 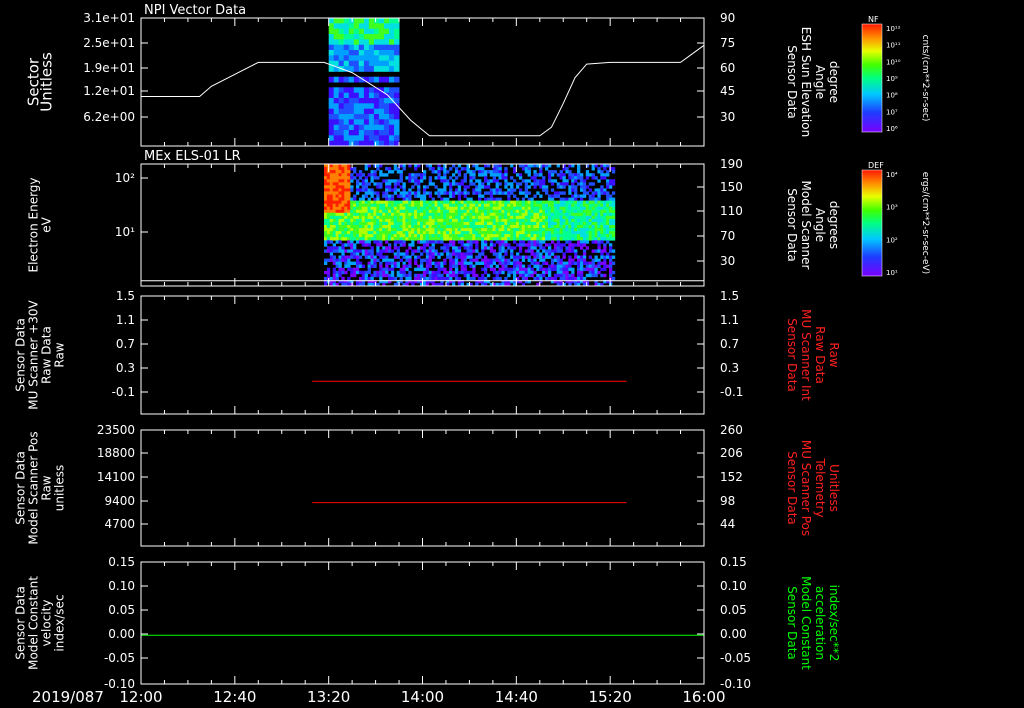 I want to click on right-tick-label: 70, so click(x=727, y=236).